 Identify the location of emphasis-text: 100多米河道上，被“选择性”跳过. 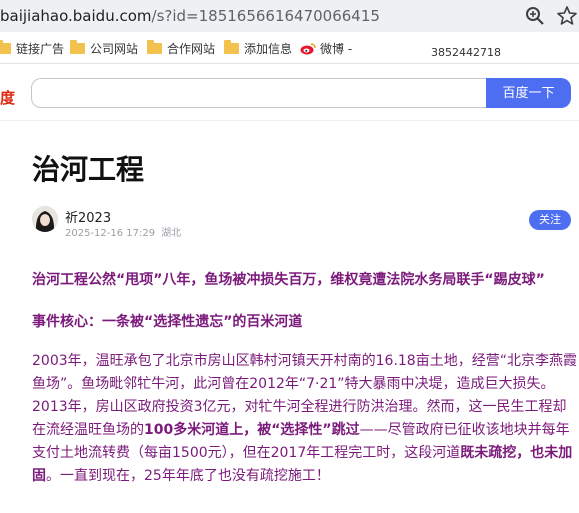
(252, 430).